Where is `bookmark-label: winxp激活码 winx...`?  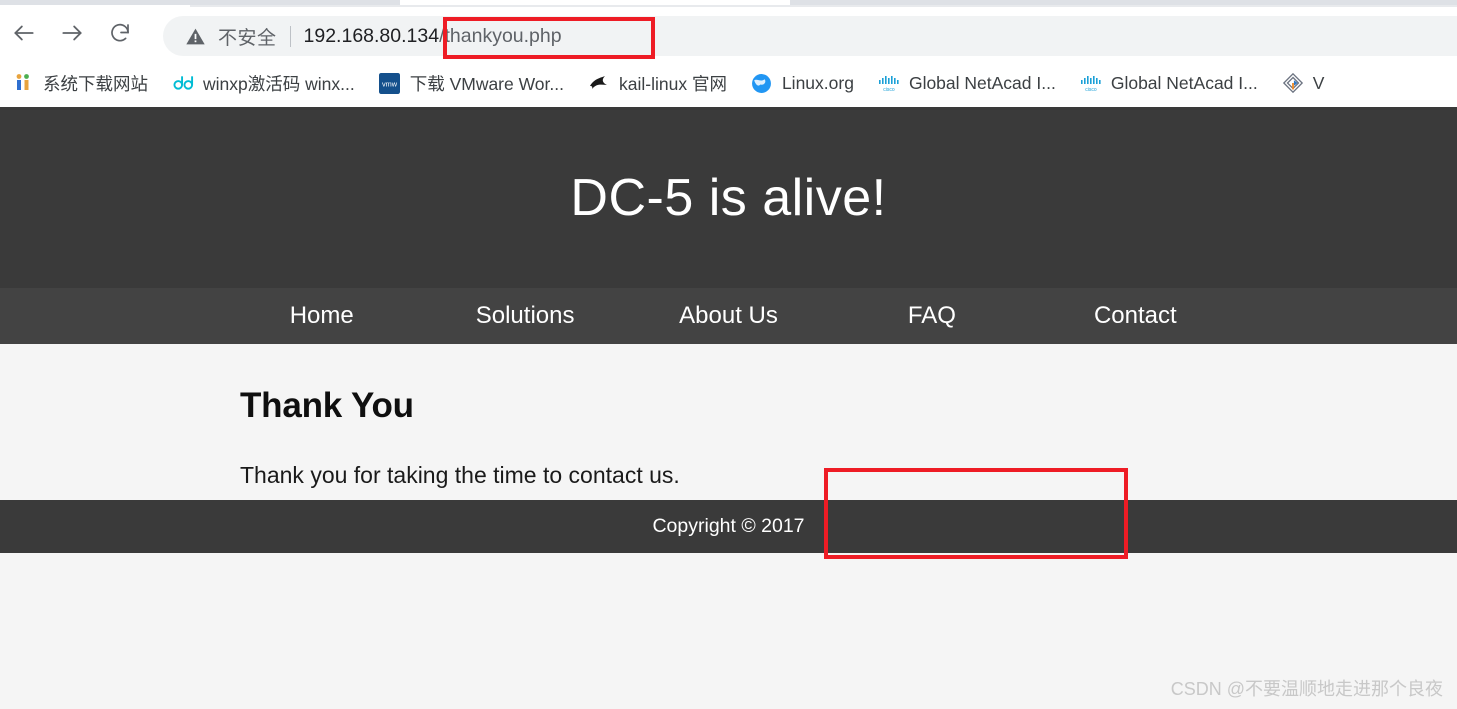
bookmark-label: winxp激活码 winx... is located at coordinates (279, 83).